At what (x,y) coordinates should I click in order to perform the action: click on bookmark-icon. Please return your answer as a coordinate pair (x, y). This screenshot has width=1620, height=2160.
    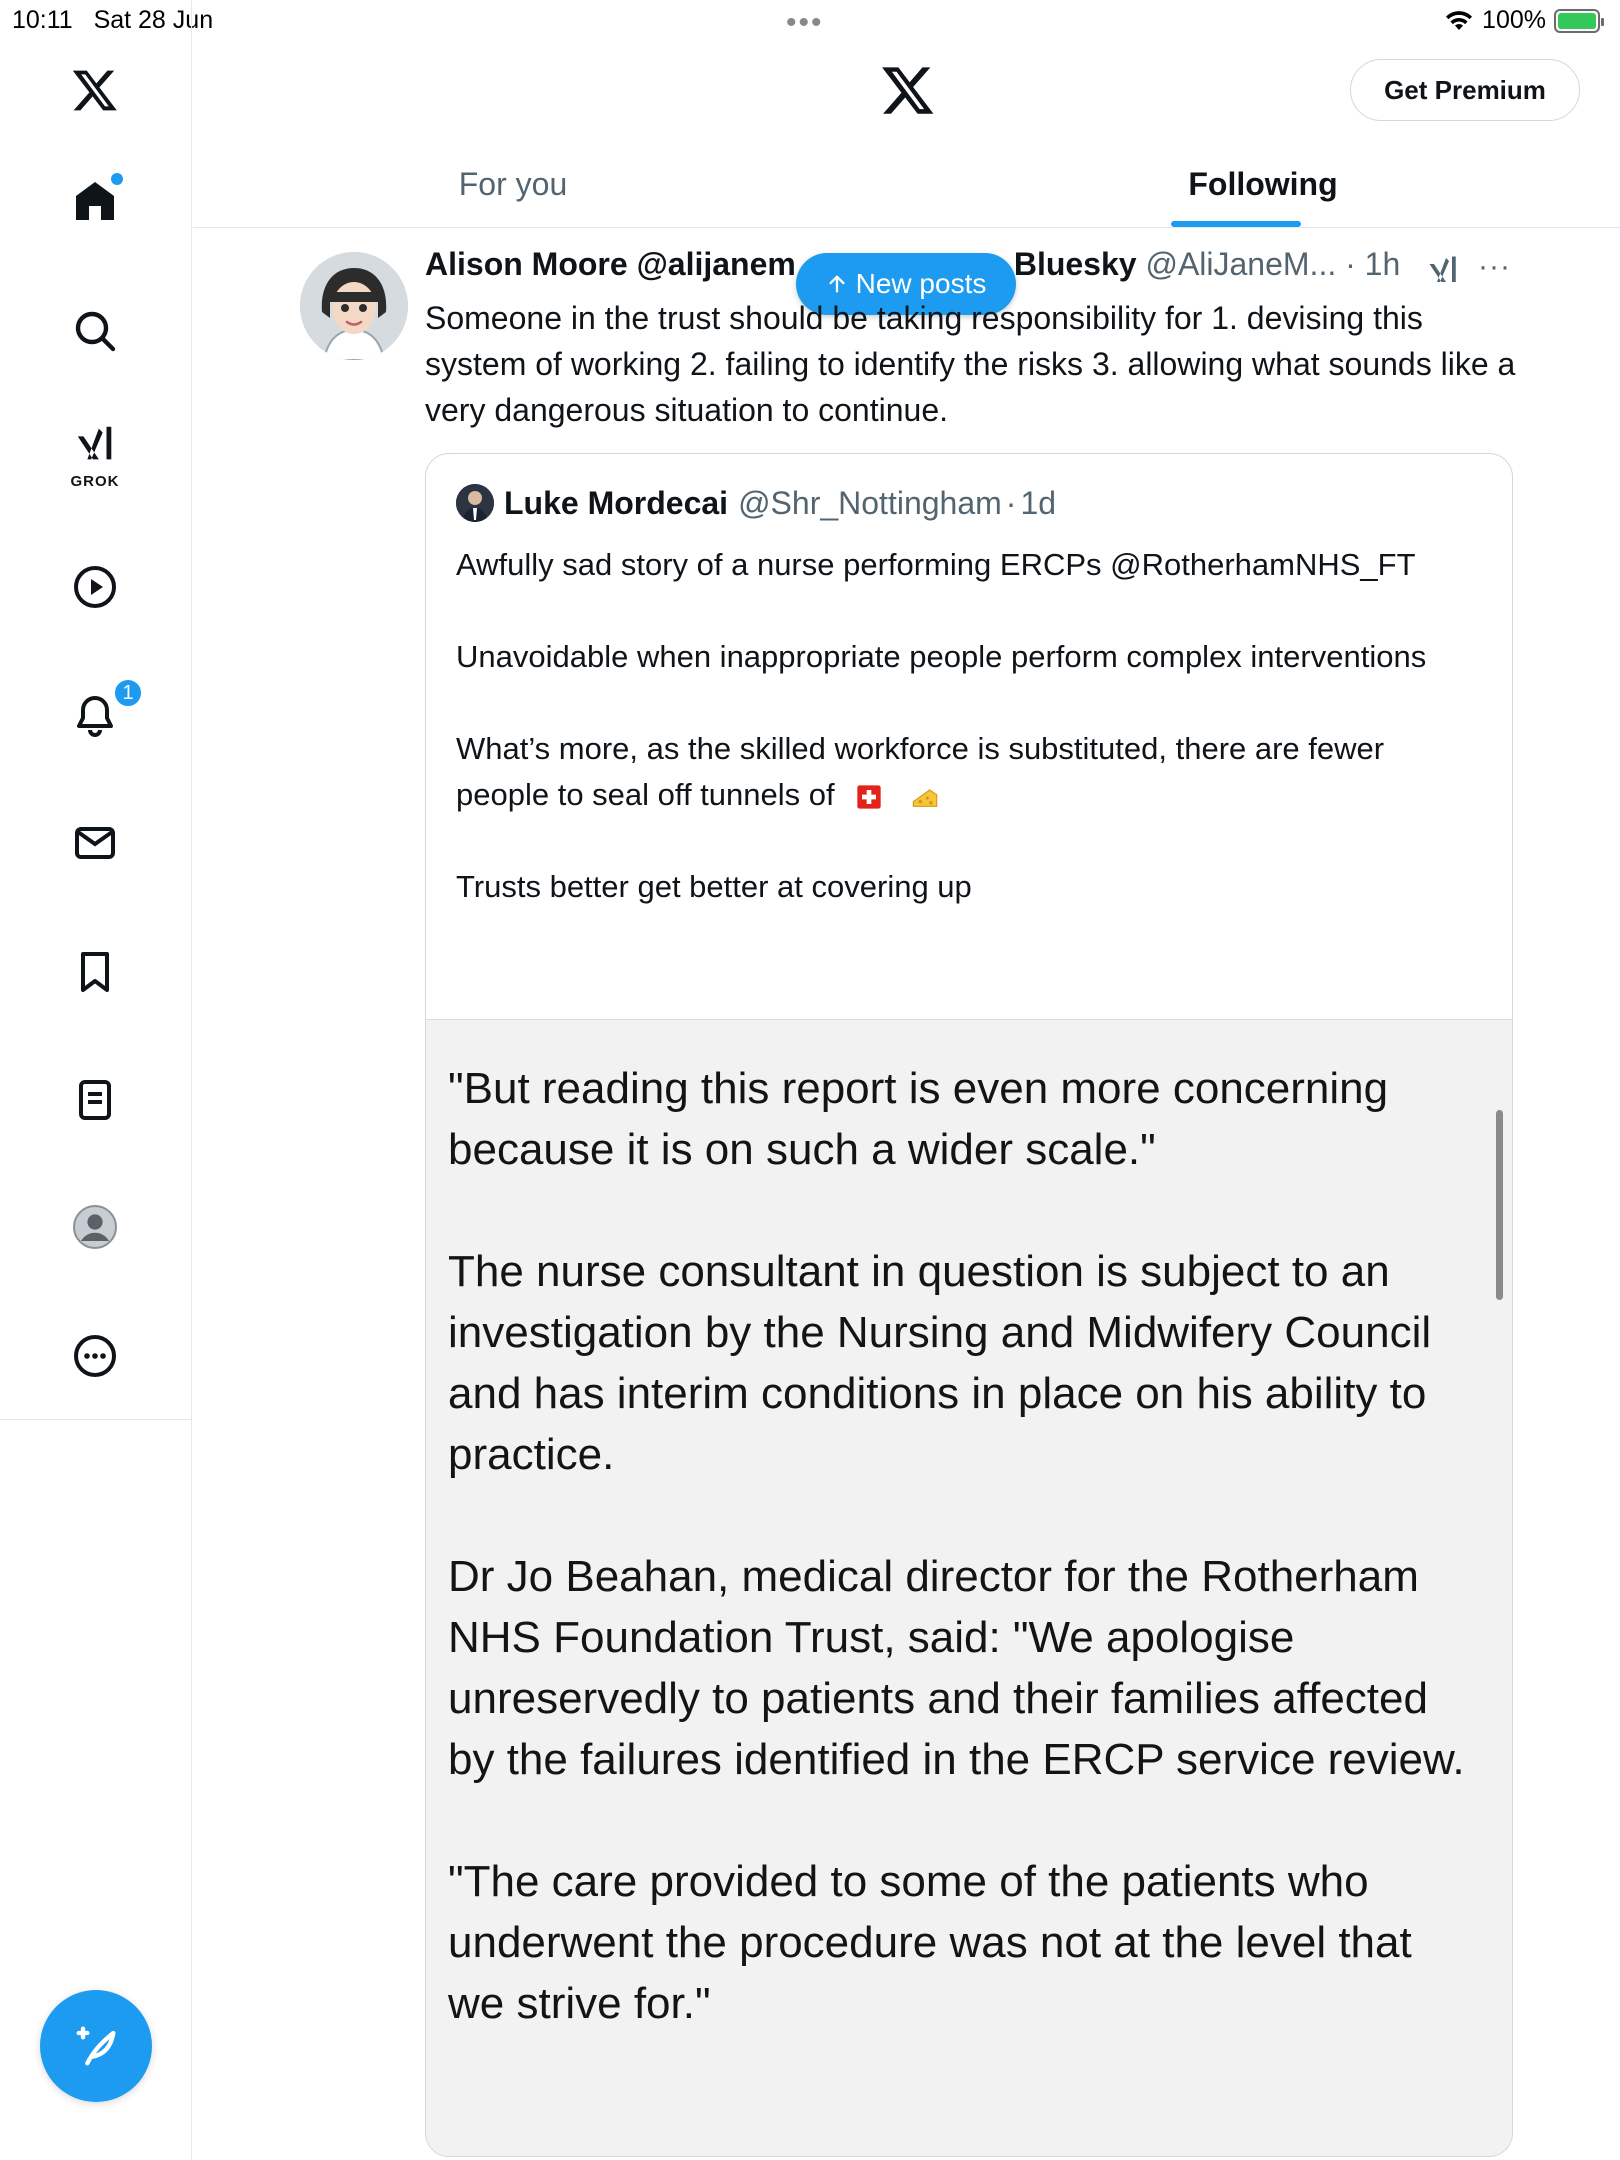
    Looking at the image, I should click on (95, 972).